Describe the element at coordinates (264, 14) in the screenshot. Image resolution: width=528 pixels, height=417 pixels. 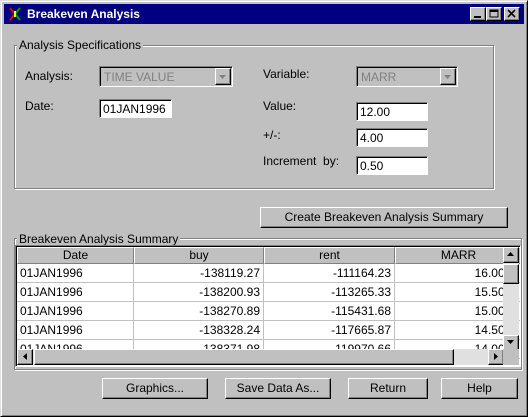
I see `title-bar: Breakeven Analysis` at that location.